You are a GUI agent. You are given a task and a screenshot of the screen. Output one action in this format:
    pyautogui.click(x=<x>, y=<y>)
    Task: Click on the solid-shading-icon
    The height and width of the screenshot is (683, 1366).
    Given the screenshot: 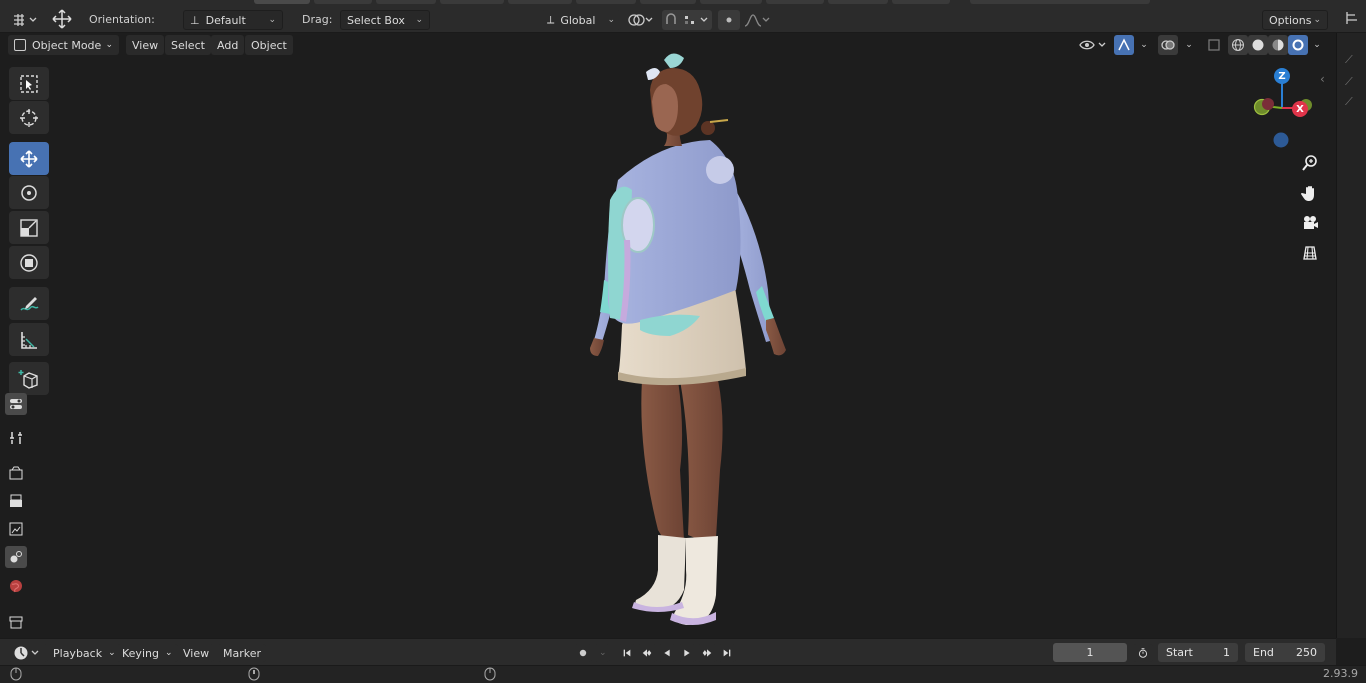 What is the action you would take?
    pyautogui.click(x=1258, y=45)
    